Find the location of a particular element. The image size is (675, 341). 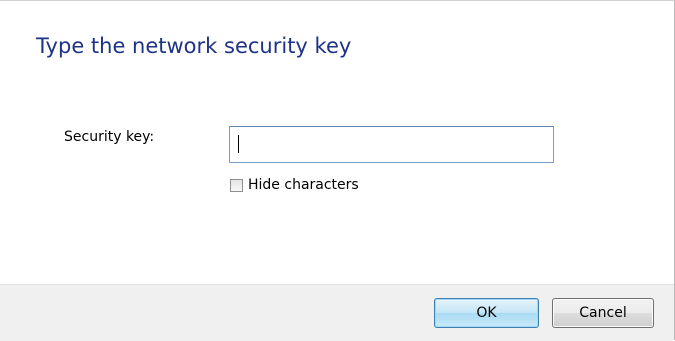

hide-characters-label: Hide characters is located at coordinates (303, 185).